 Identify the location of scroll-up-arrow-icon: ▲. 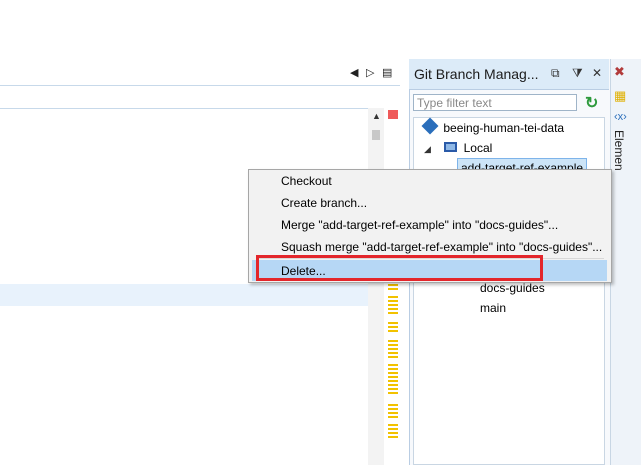
(376, 116).